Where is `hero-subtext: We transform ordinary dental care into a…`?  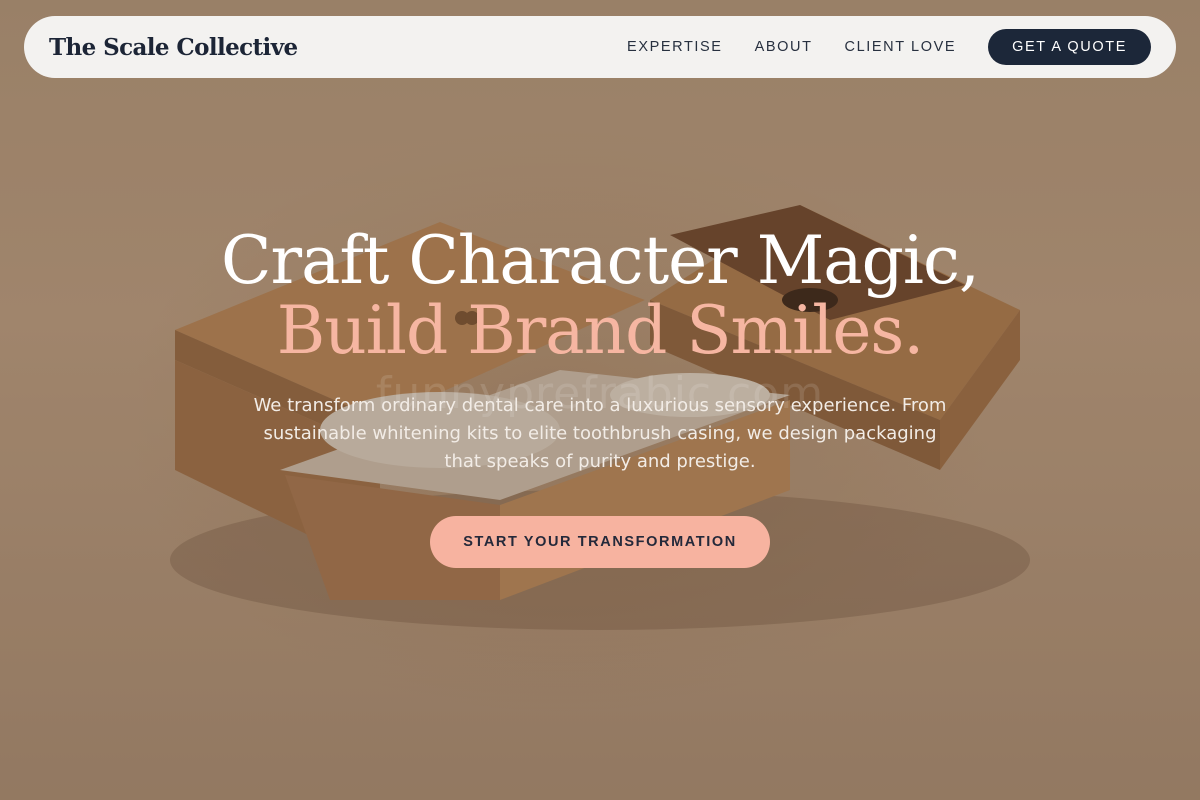 hero-subtext: We transform ordinary dental care into a… is located at coordinates (600, 433).